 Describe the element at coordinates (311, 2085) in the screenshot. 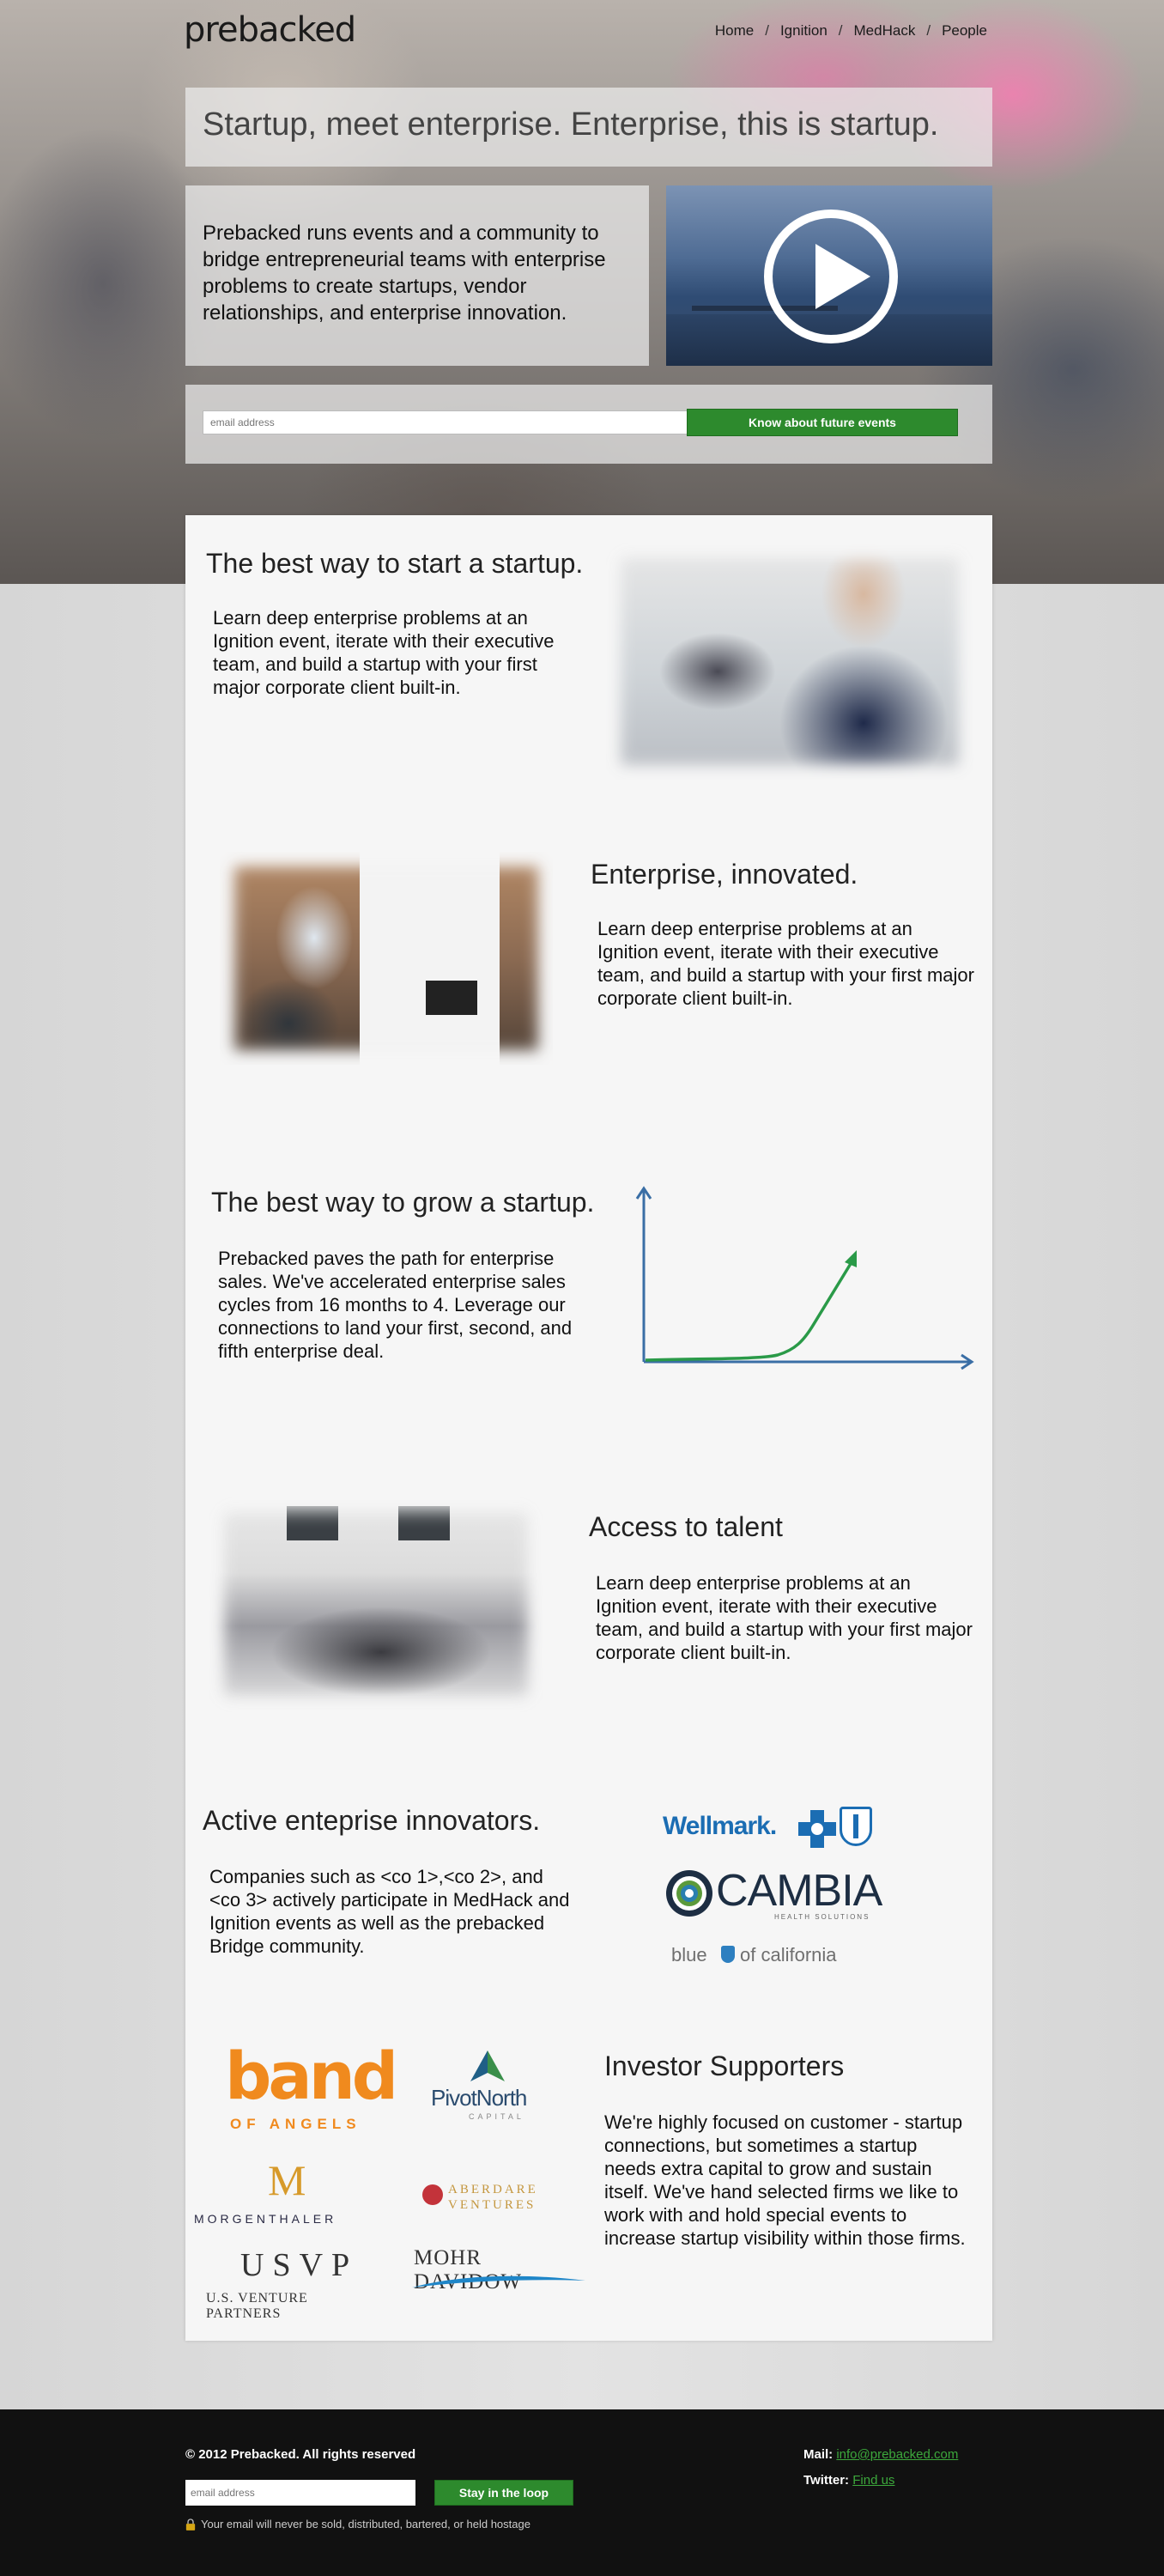

I see `band-of-angels-logo: band OF ANGELS` at that location.